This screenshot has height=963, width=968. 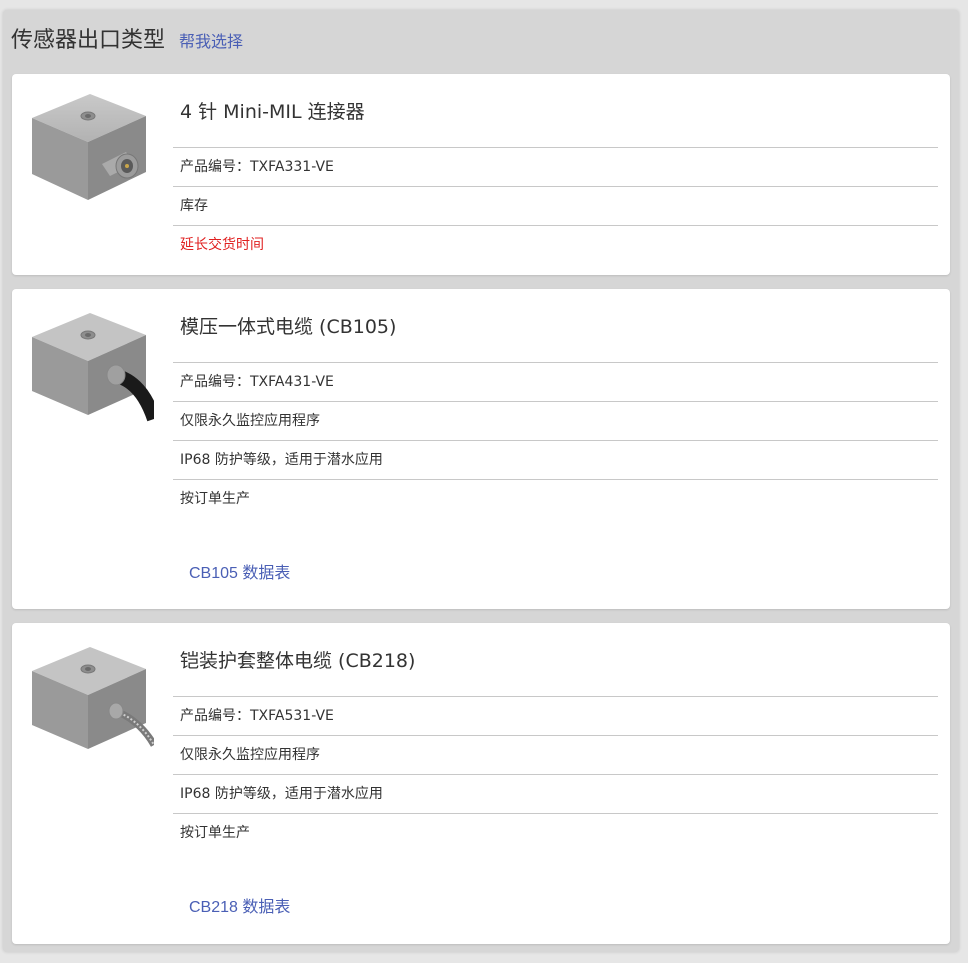 I want to click on card-title: 铠装护套整体电缆 (CB218), so click(x=298, y=661).